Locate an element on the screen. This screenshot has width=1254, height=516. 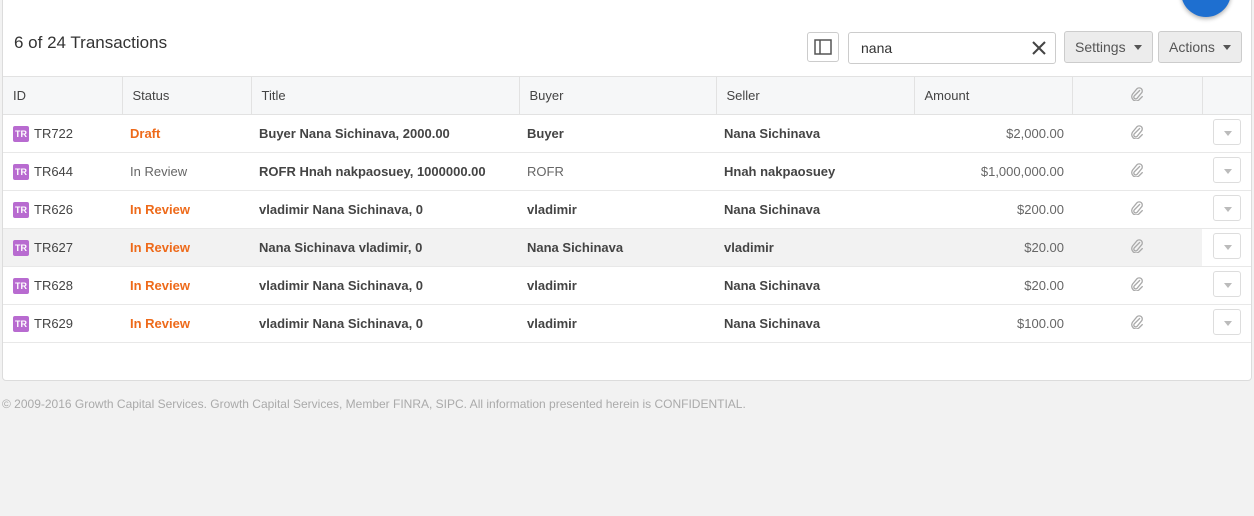
sidebar-toggle-button is located at coordinates (823, 47).